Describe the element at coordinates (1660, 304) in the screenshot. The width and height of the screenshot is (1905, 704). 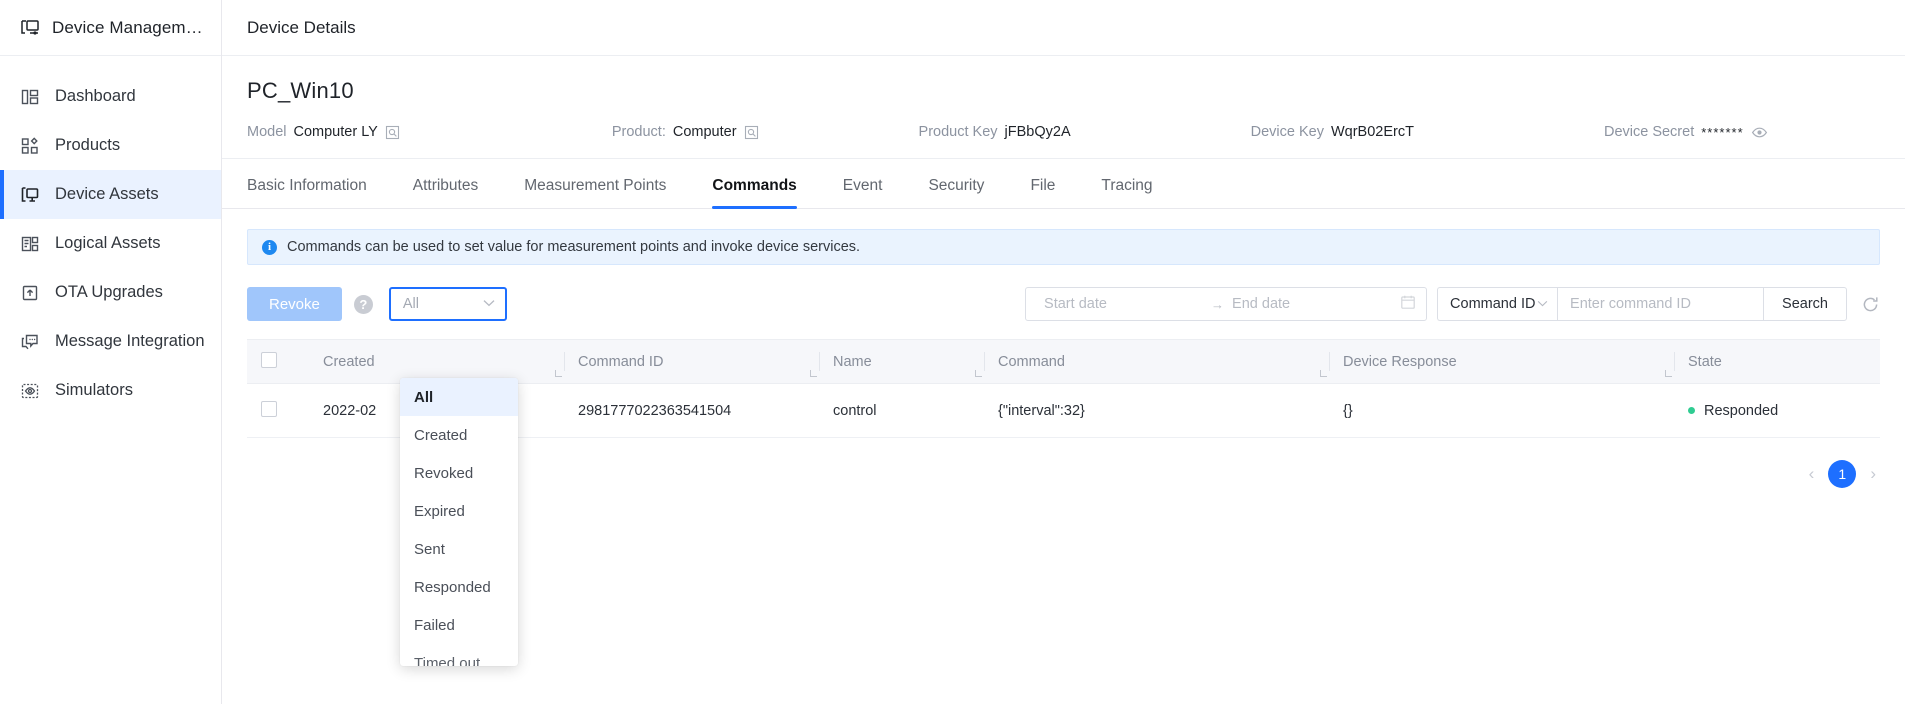
I see `command-id-input` at that location.